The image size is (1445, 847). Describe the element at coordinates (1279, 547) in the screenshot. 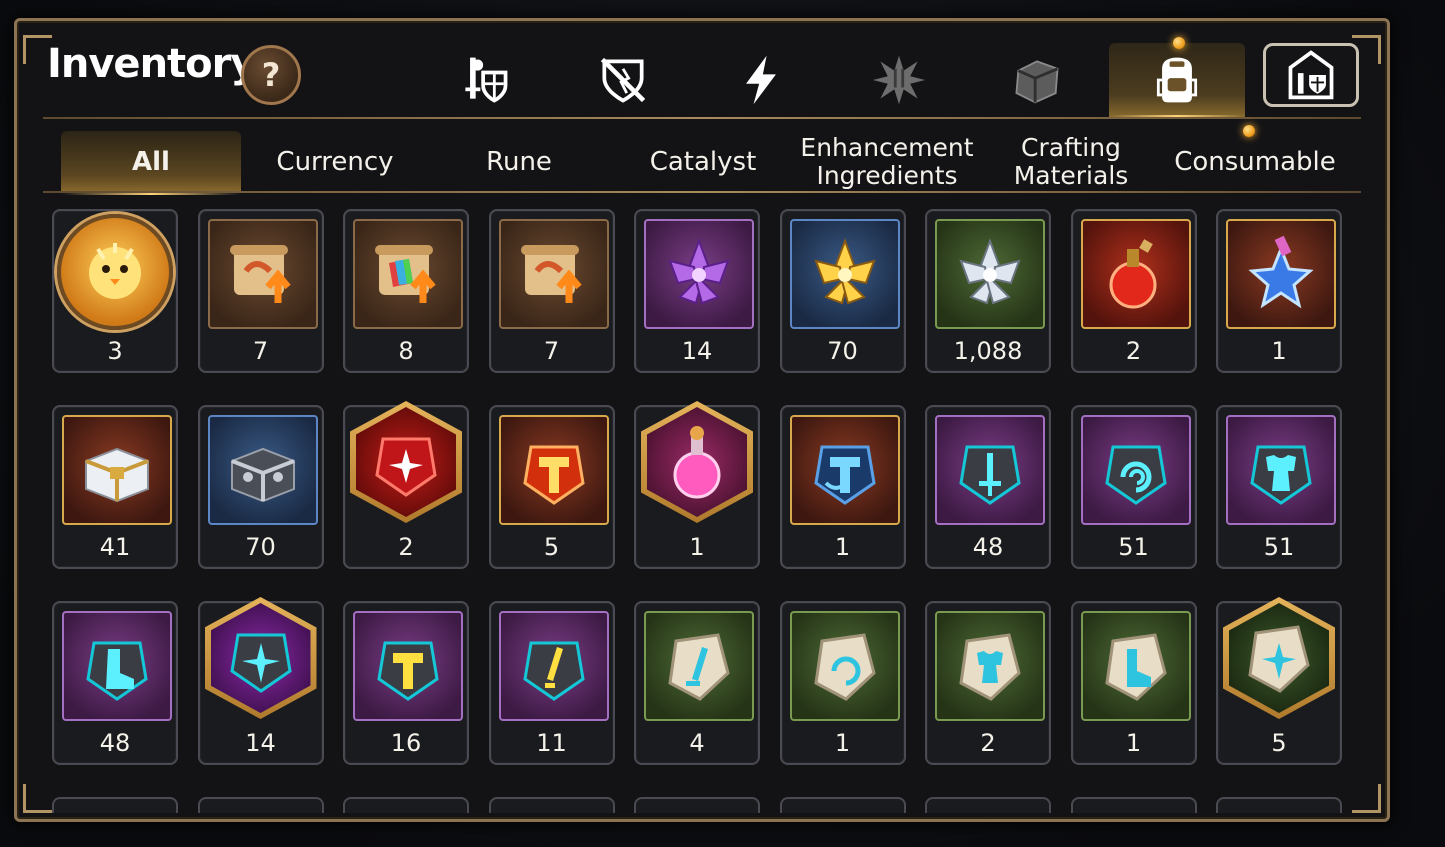

I see `item-count: 51` at that location.